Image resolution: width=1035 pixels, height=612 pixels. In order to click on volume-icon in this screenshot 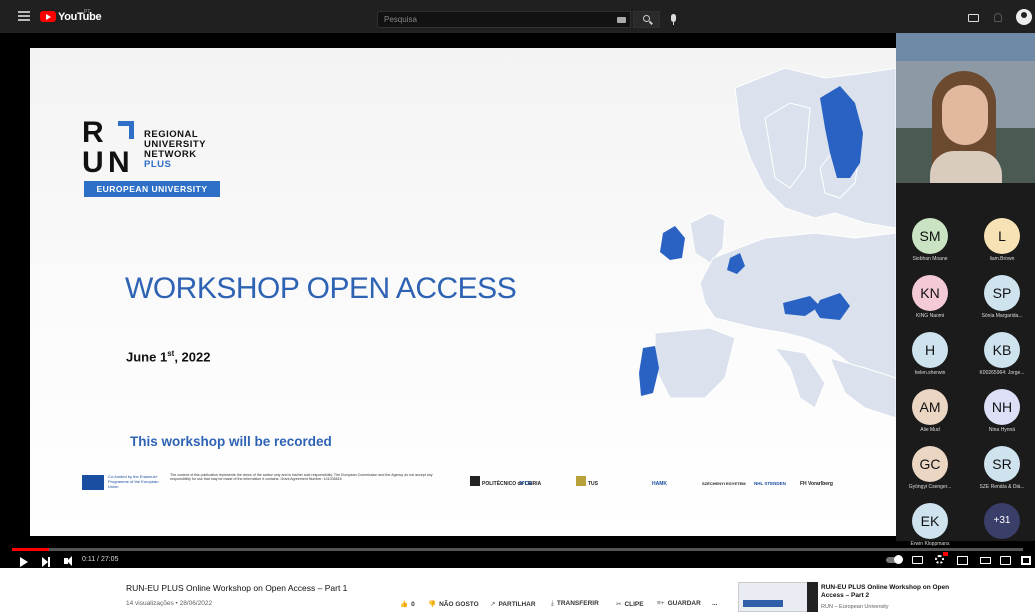, I will do `click(68, 561)`.